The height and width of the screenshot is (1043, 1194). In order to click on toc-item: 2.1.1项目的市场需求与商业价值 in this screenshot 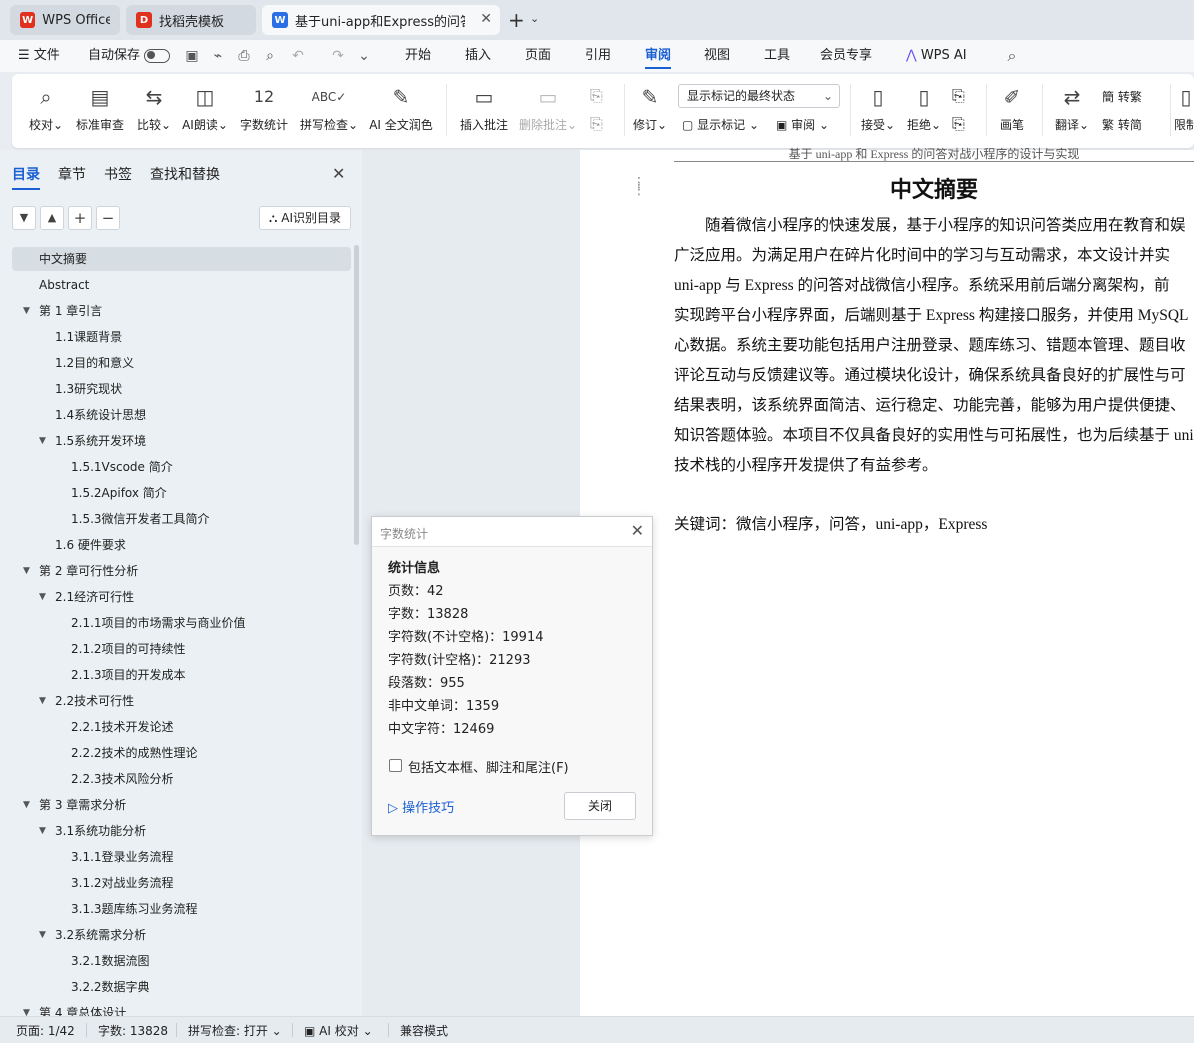, I will do `click(158, 623)`.